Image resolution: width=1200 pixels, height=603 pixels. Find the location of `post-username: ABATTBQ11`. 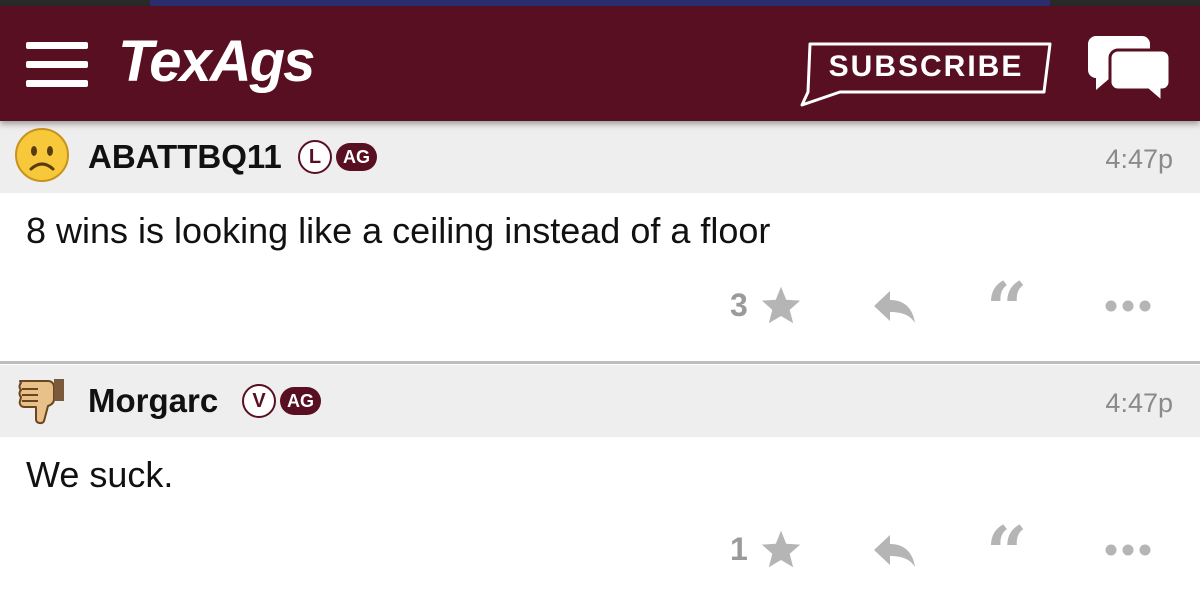

post-username: ABATTBQ11 is located at coordinates (185, 157).